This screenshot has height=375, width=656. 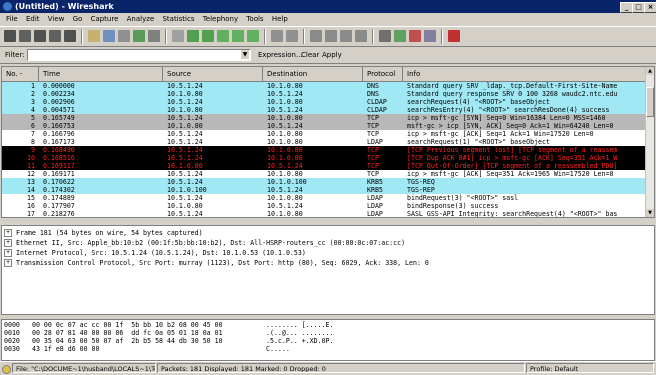 I want to click on scroll-thumb, so click(x=650, y=102).